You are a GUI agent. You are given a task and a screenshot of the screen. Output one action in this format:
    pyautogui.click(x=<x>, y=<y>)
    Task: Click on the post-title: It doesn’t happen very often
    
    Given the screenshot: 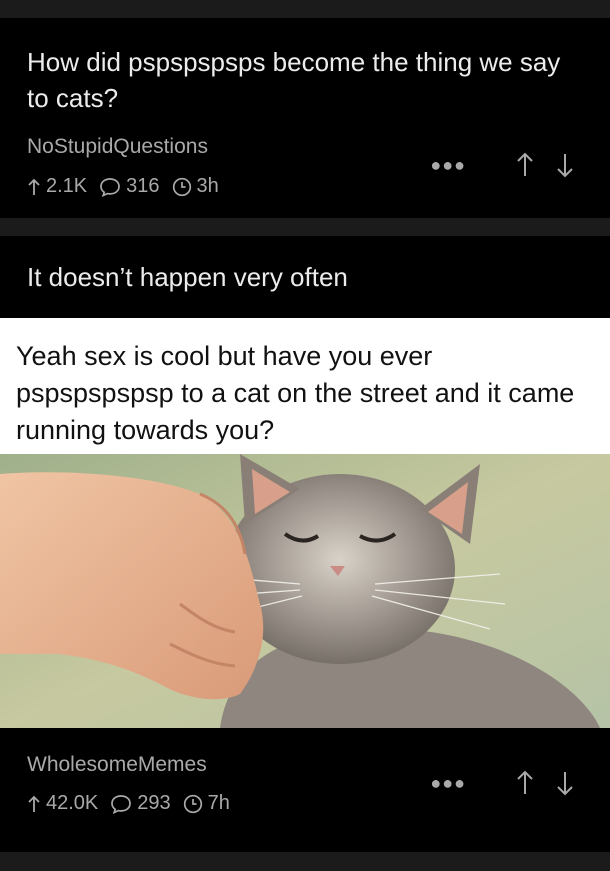 What is the action you would take?
    pyautogui.click(x=187, y=277)
    